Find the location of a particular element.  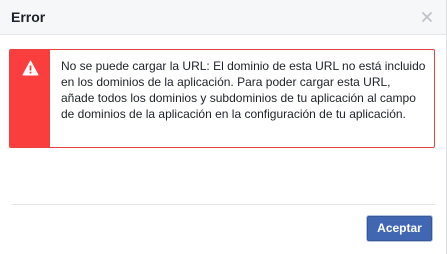

accept-button: Aceptar is located at coordinates (399, 228).